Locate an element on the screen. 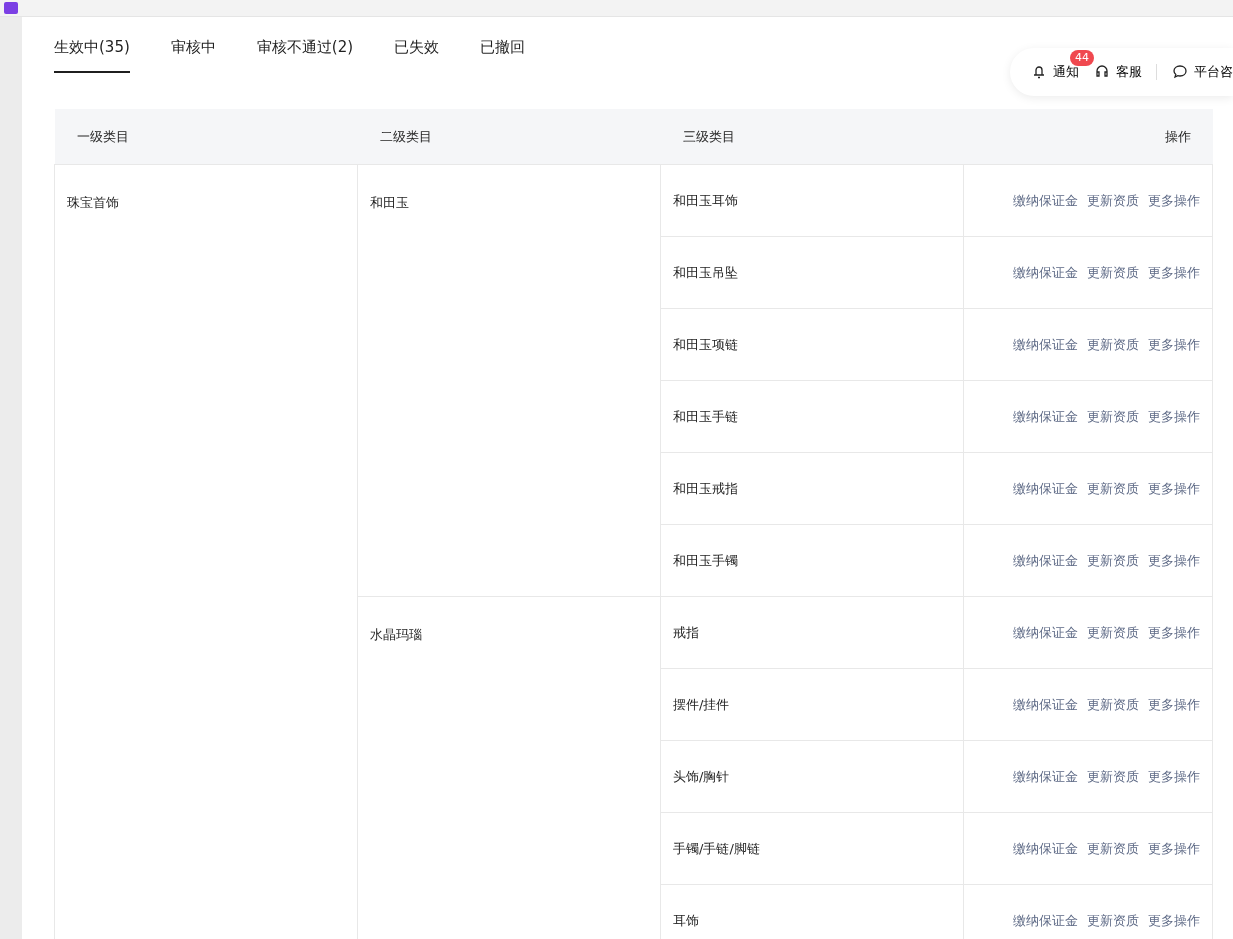 The image size is (1233, 939). column-header: 二级类目 is located at coordinates (509, 136).